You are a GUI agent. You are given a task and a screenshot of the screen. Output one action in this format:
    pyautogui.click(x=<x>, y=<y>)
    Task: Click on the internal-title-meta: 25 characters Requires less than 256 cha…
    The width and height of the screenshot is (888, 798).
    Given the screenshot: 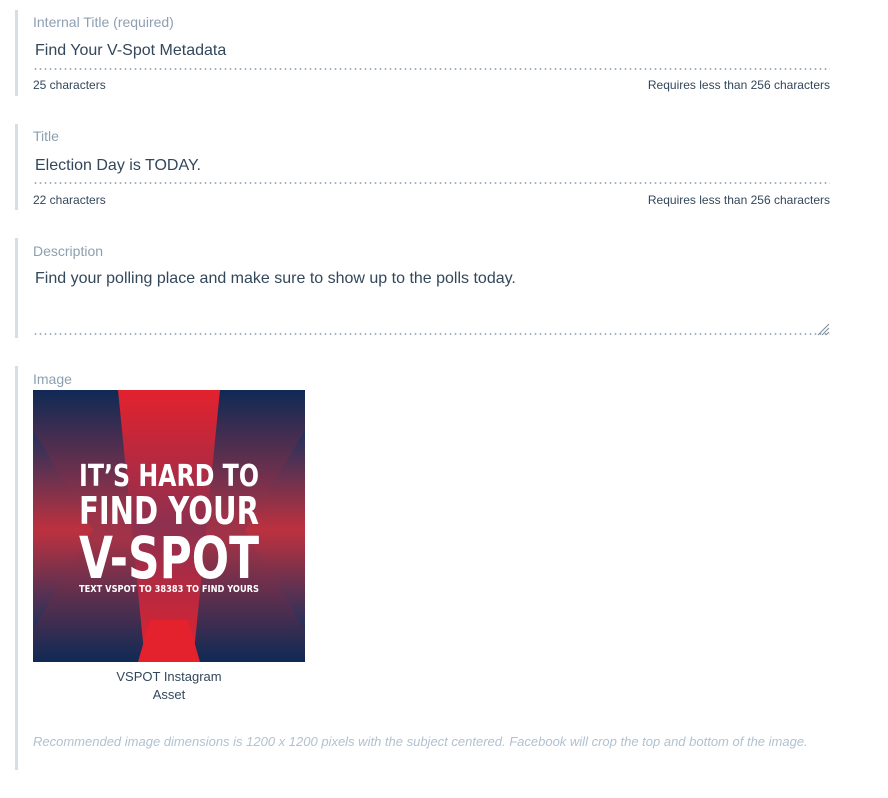 What is the action you would take?
    pyautogui.click(x=431, y=85)
    